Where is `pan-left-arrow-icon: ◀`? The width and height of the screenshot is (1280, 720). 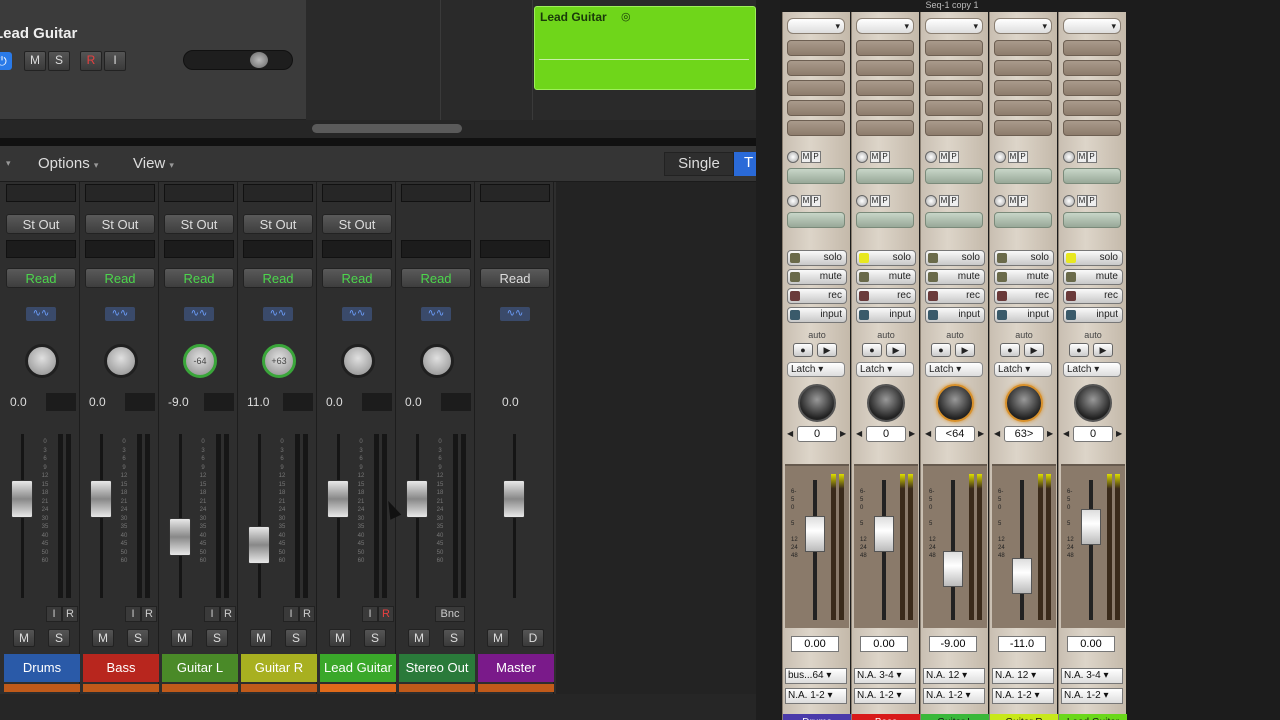
pan-left-arrow-icon: ◀ is located at coordinates (928, 434).